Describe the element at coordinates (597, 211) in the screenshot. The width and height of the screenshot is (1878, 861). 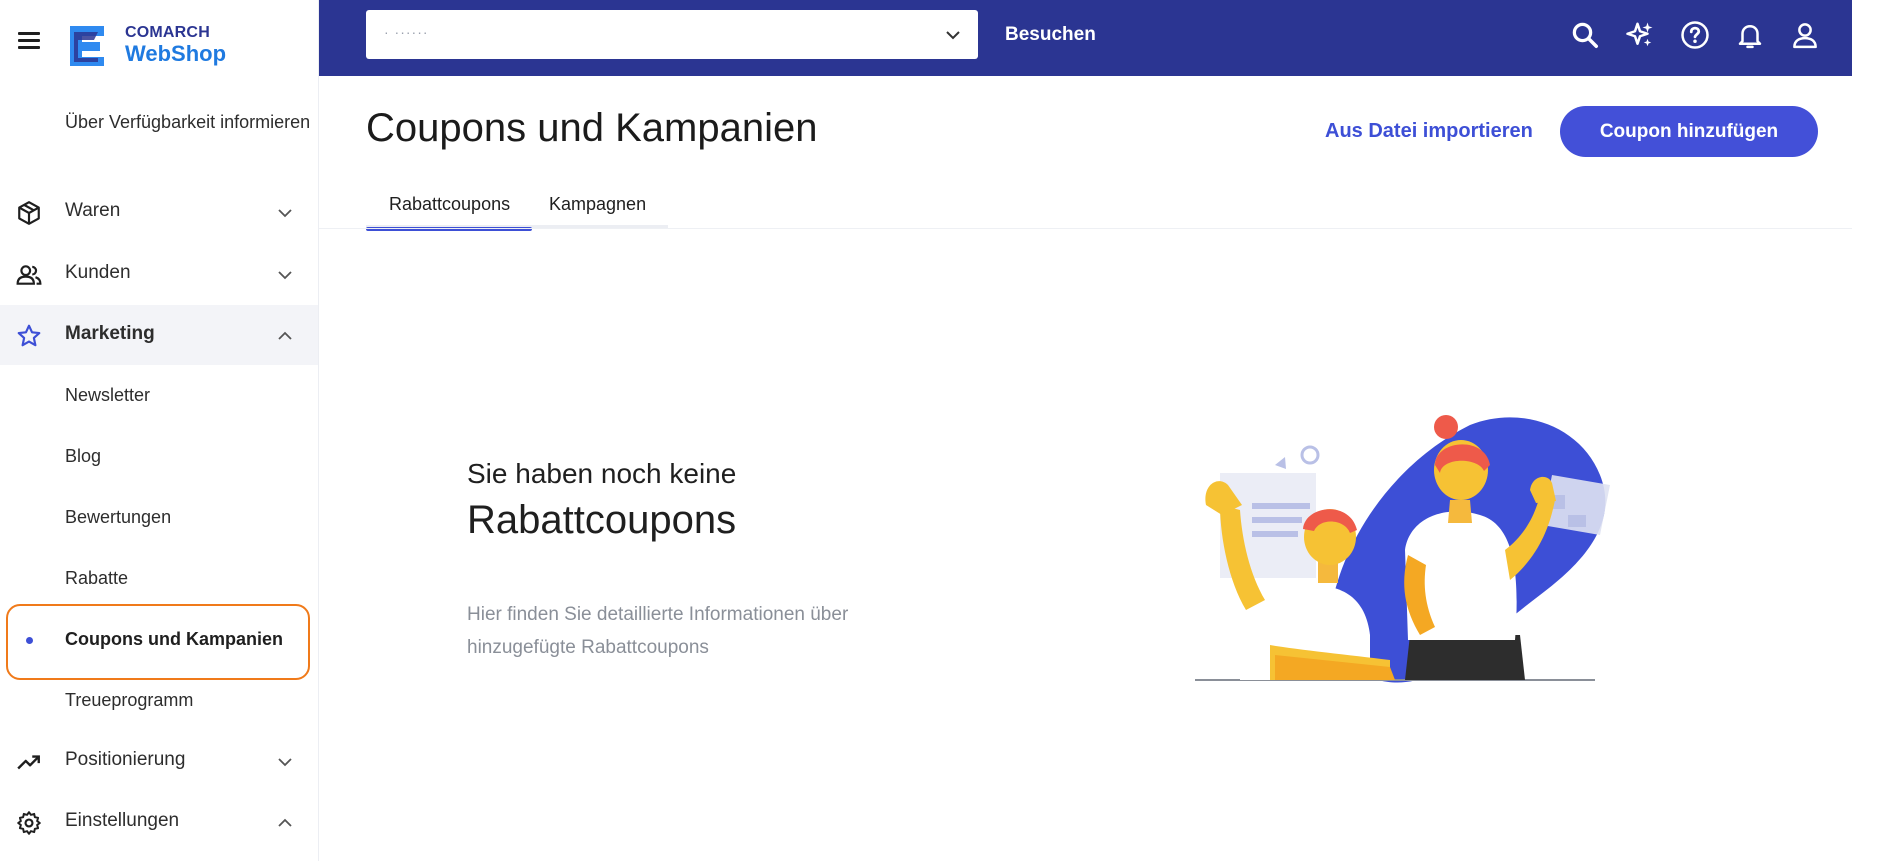
I see `tab-kampagnen: Kampagnen` at that location.